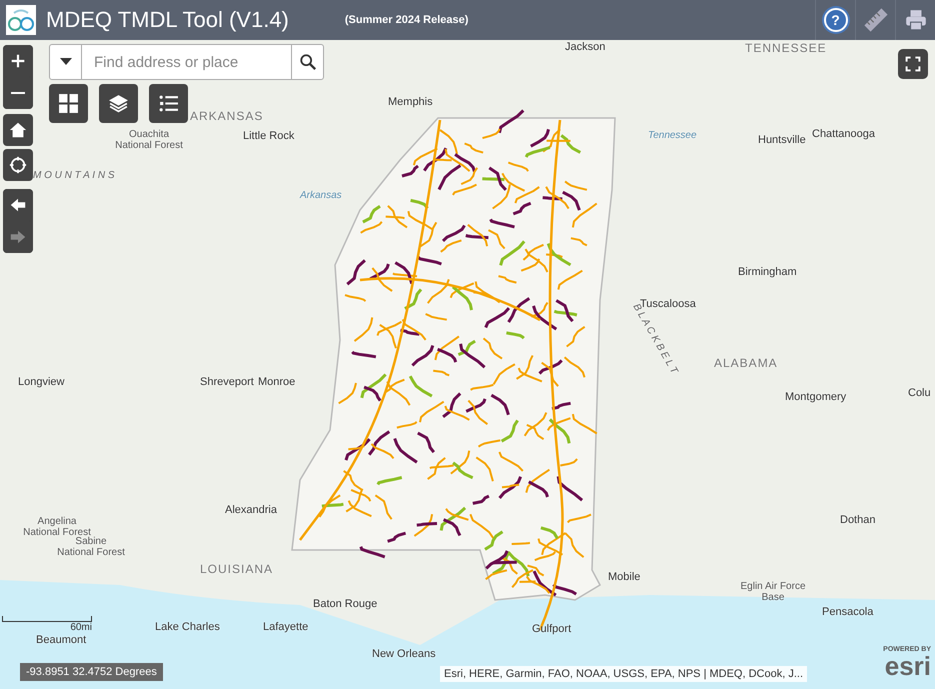 Image resolution: width=935 pixels, height=689 pixels. I want to click on plus-icon, so click(18, 61).